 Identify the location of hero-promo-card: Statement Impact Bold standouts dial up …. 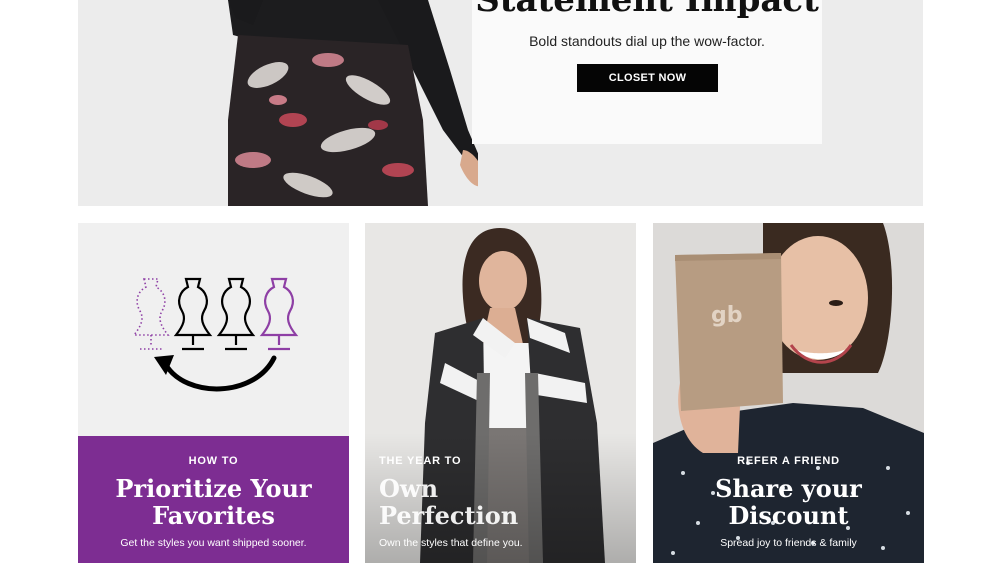
(647, 72).